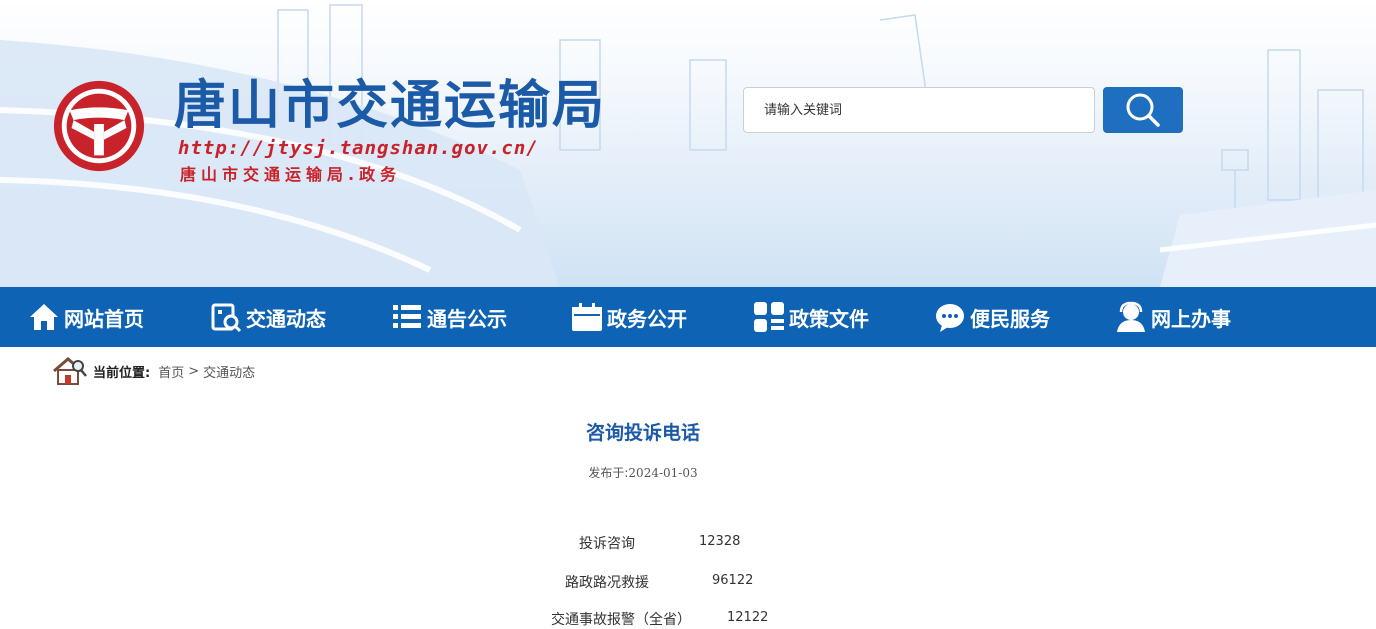 This screenshot has height=629, width=1376. I want to click on nav-label: 交通动态, so click(286, 318).